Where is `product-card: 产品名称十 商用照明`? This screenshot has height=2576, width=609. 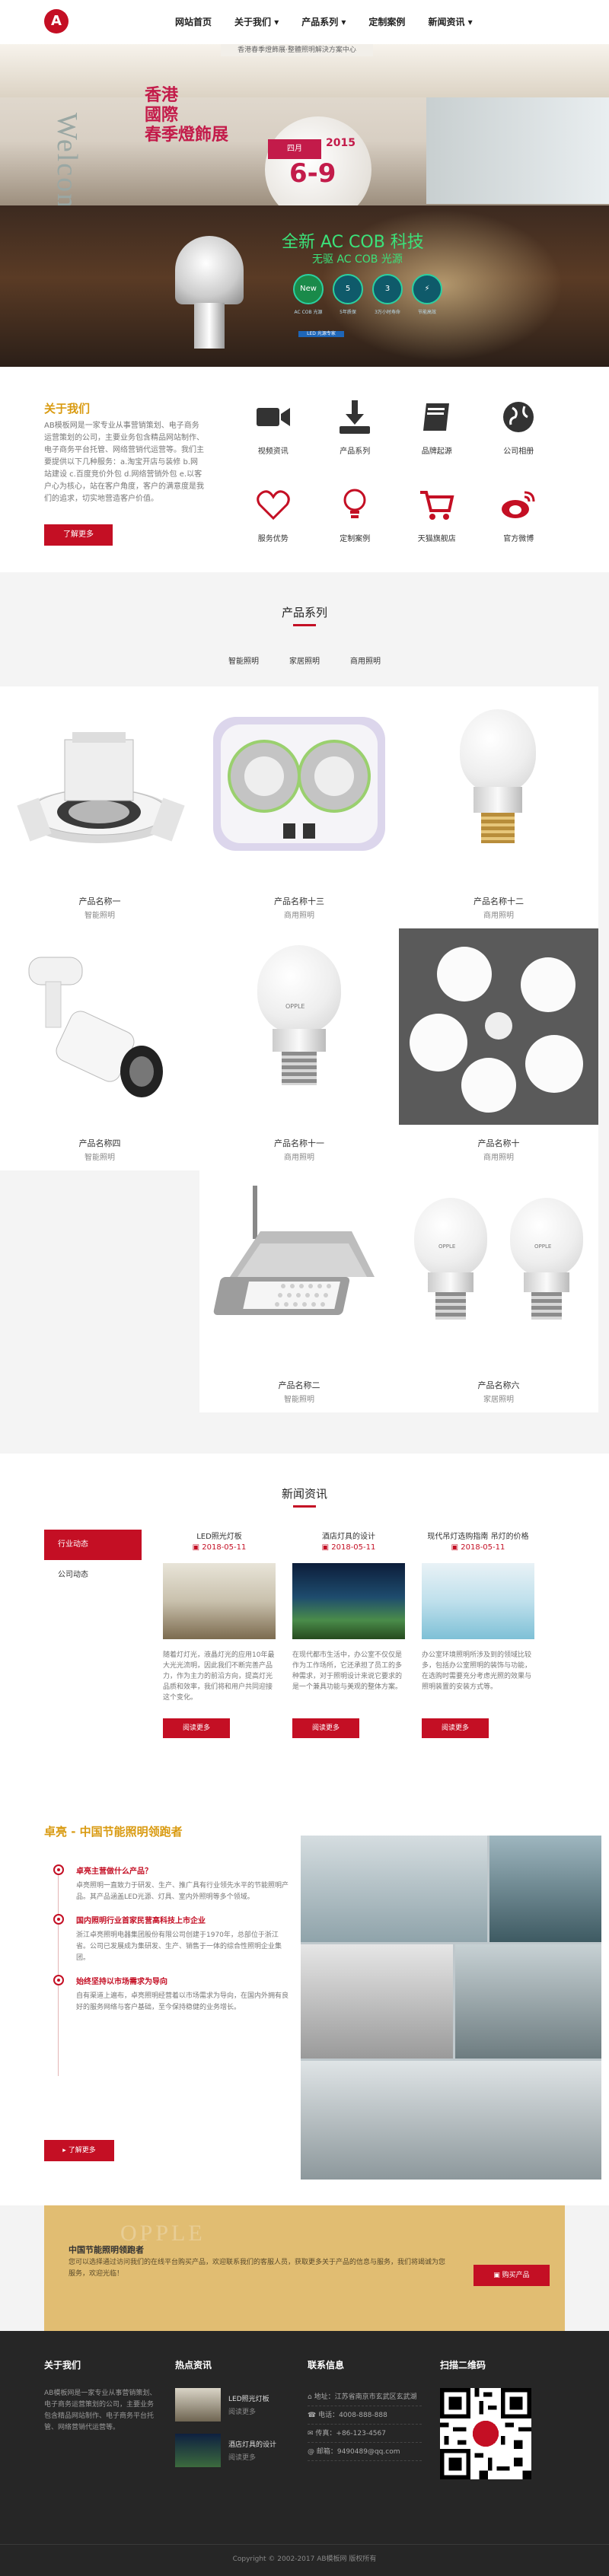
product-card: 产品名称十 商用照明 is located at coordinates (498, 1049).